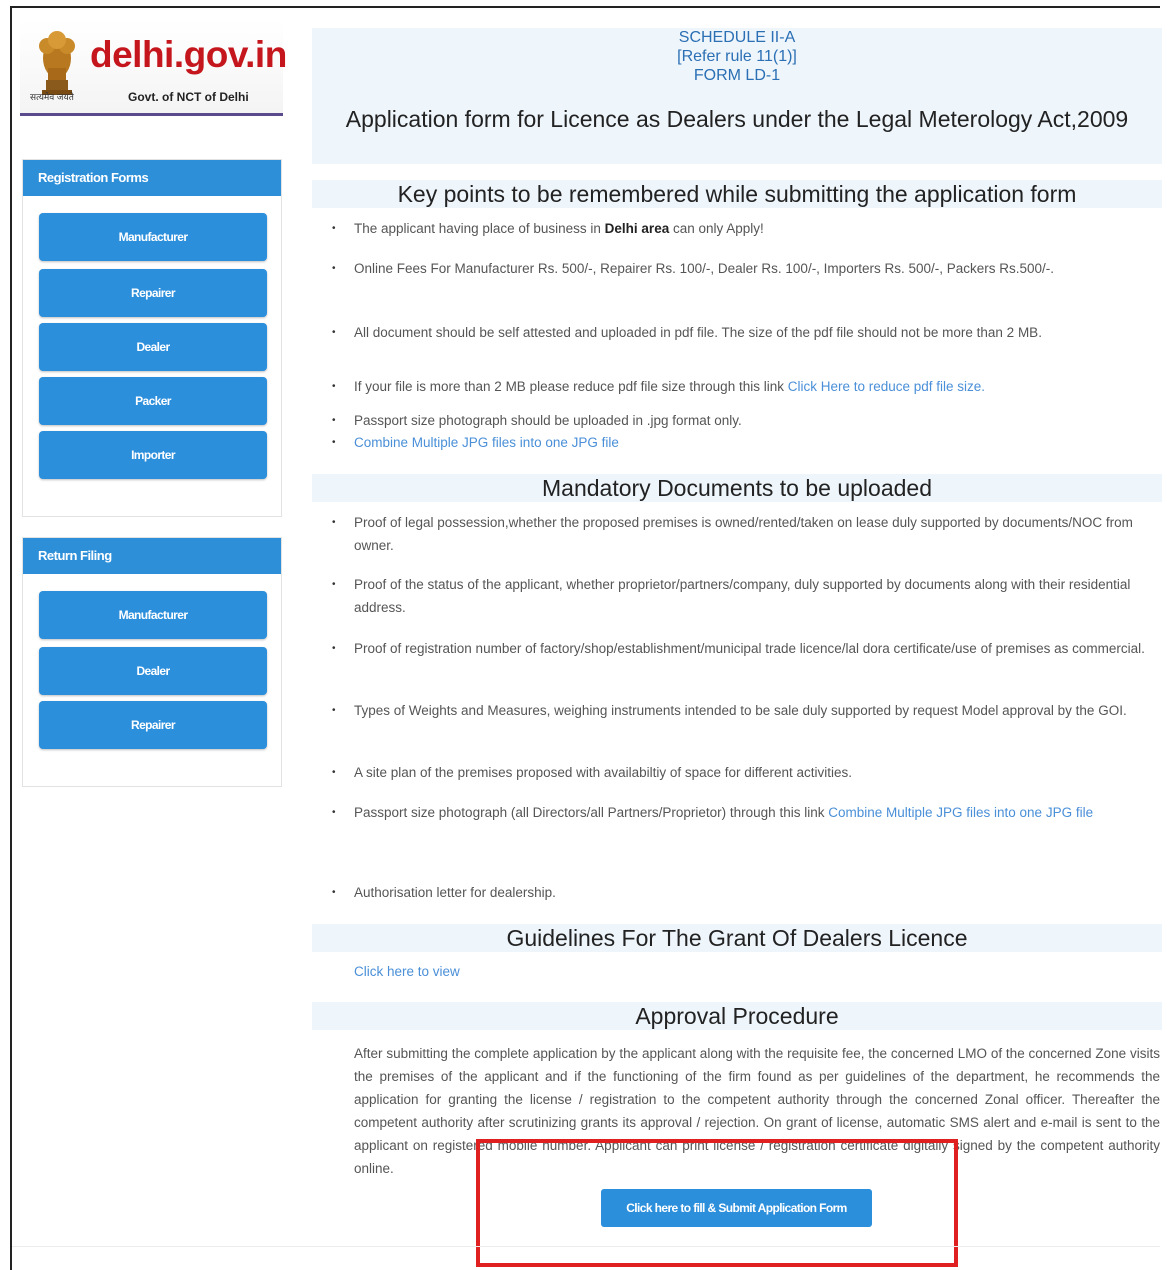 This screenshot has height=1270, width=1168. What do you see at coordinates (737, 37) in the screenshot?
I see `schedule-label: SCHEDULE II-A` at bounding box center [737, 37].